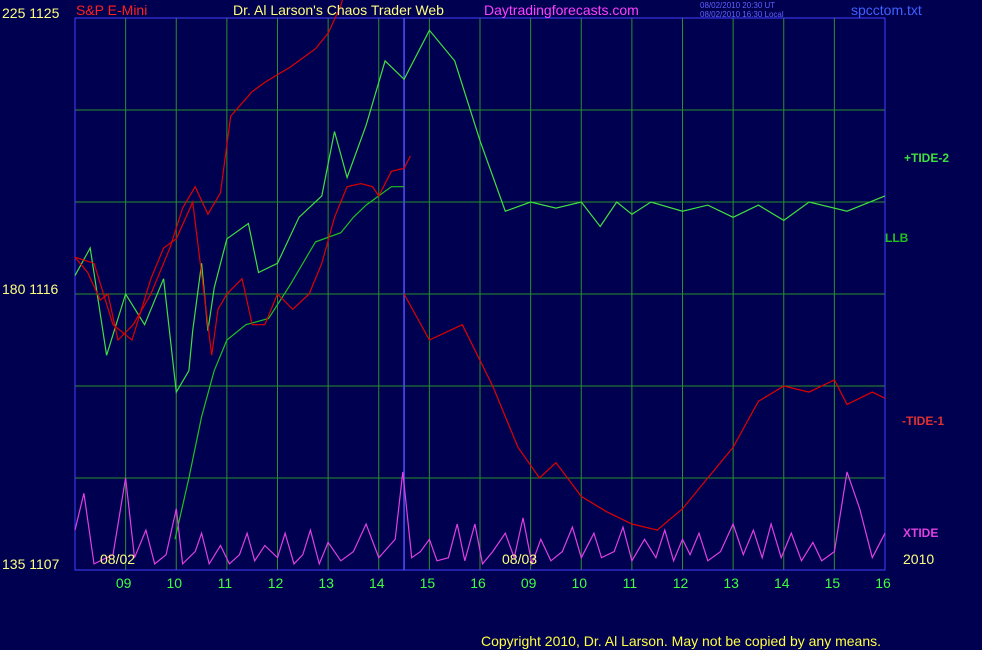 This screenshot has width=982, height=650. I want to click on y-label-top: 225 1125, so click(31, 13).